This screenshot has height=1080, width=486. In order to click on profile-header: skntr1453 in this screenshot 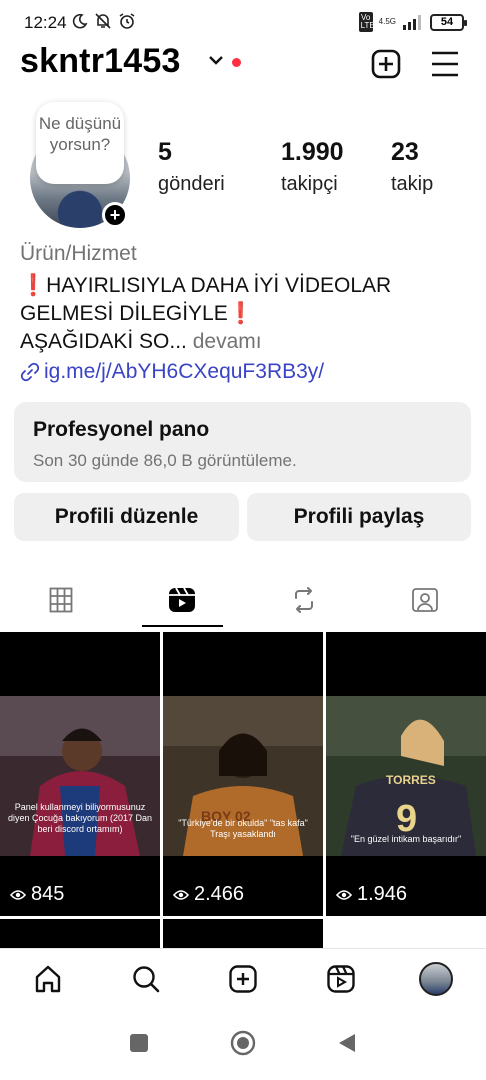, I will do `click(243, 64)`.